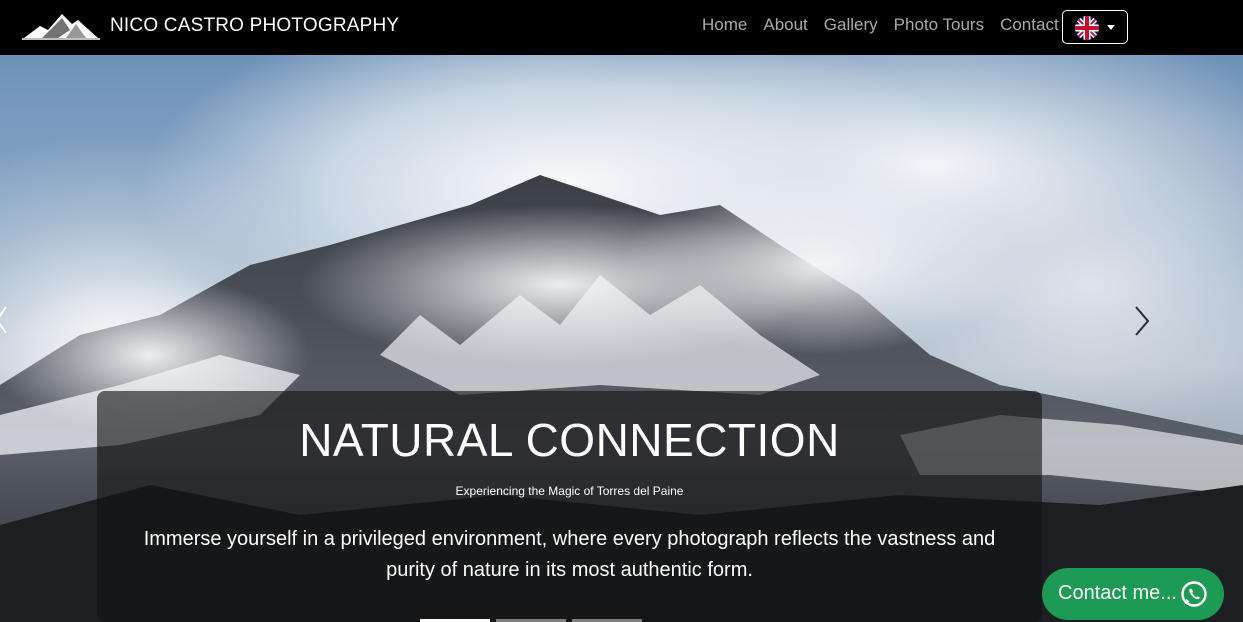  What do you see at coordinates (1194, 594) in the screenshot?
I see `whatsapp-icon` at bounding box center [1194, 594].